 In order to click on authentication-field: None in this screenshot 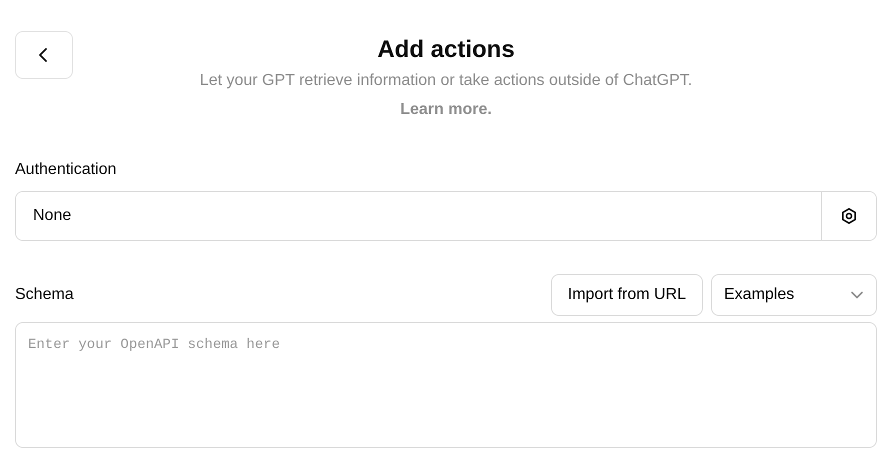, I will do `click(446, 216)`.